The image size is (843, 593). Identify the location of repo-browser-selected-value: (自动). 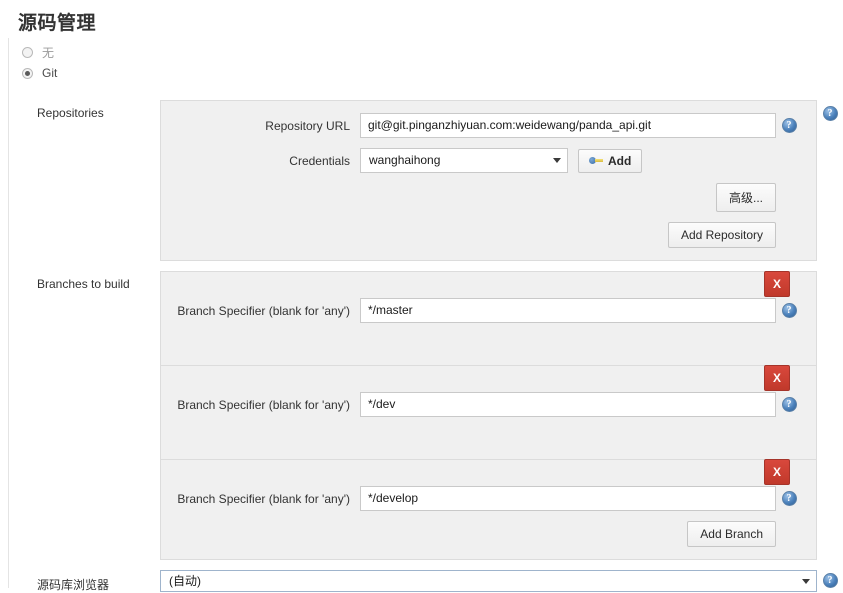
(185, 581).